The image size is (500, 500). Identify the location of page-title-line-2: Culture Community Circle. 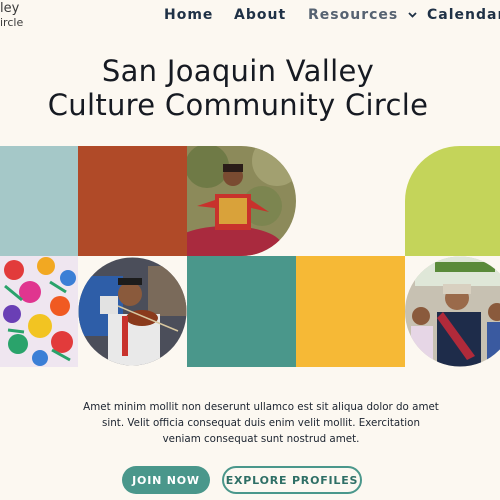
(238, 105).